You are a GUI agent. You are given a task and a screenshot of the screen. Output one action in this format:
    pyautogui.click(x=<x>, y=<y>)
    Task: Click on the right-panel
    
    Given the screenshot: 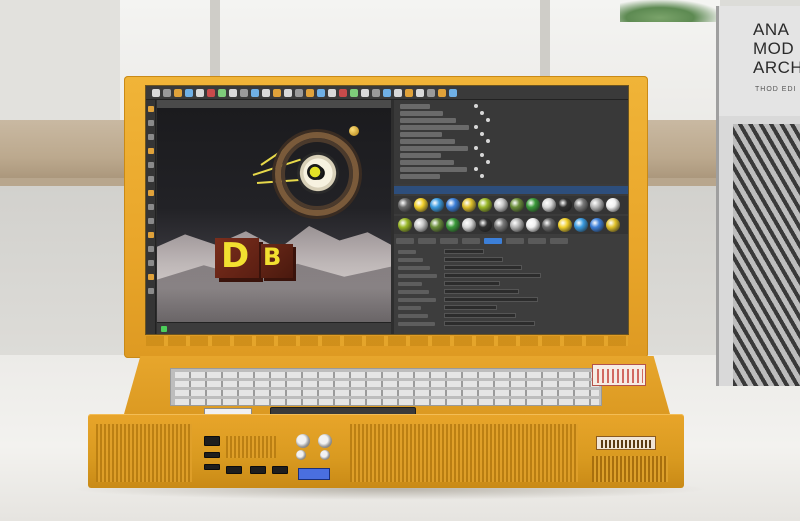 What is the action you would take?
    pyautogui.click(x=511, y=217)
    